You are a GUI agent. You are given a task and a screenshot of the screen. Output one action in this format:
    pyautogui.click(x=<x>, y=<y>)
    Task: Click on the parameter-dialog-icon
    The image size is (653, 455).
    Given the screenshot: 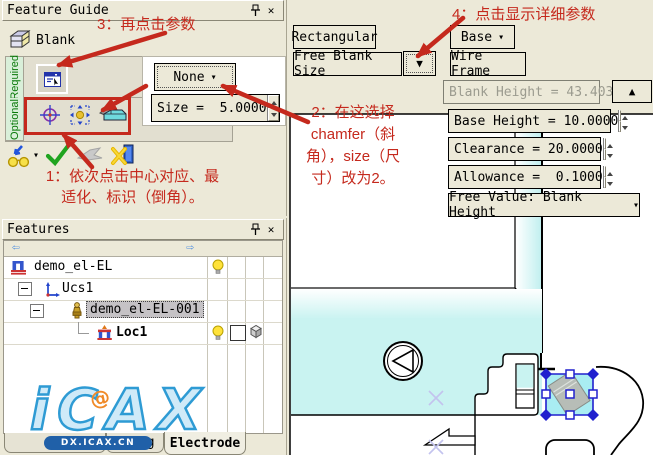 What is the action you would take?
    pyautogui.click(x=52, y=79)
    